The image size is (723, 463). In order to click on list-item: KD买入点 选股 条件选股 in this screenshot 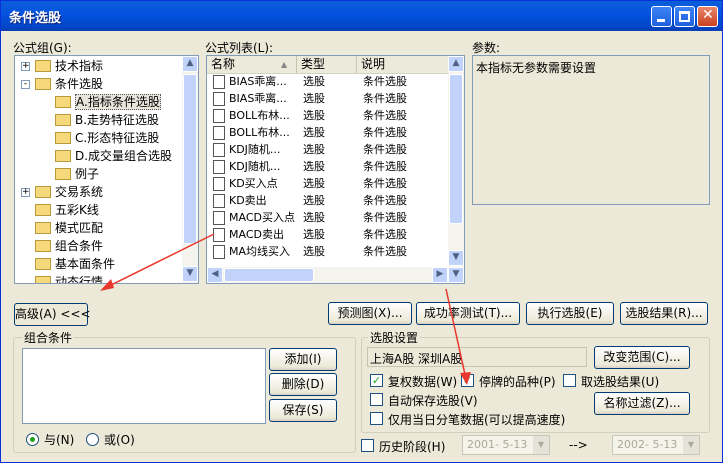, I will do `click(328, 184)`.